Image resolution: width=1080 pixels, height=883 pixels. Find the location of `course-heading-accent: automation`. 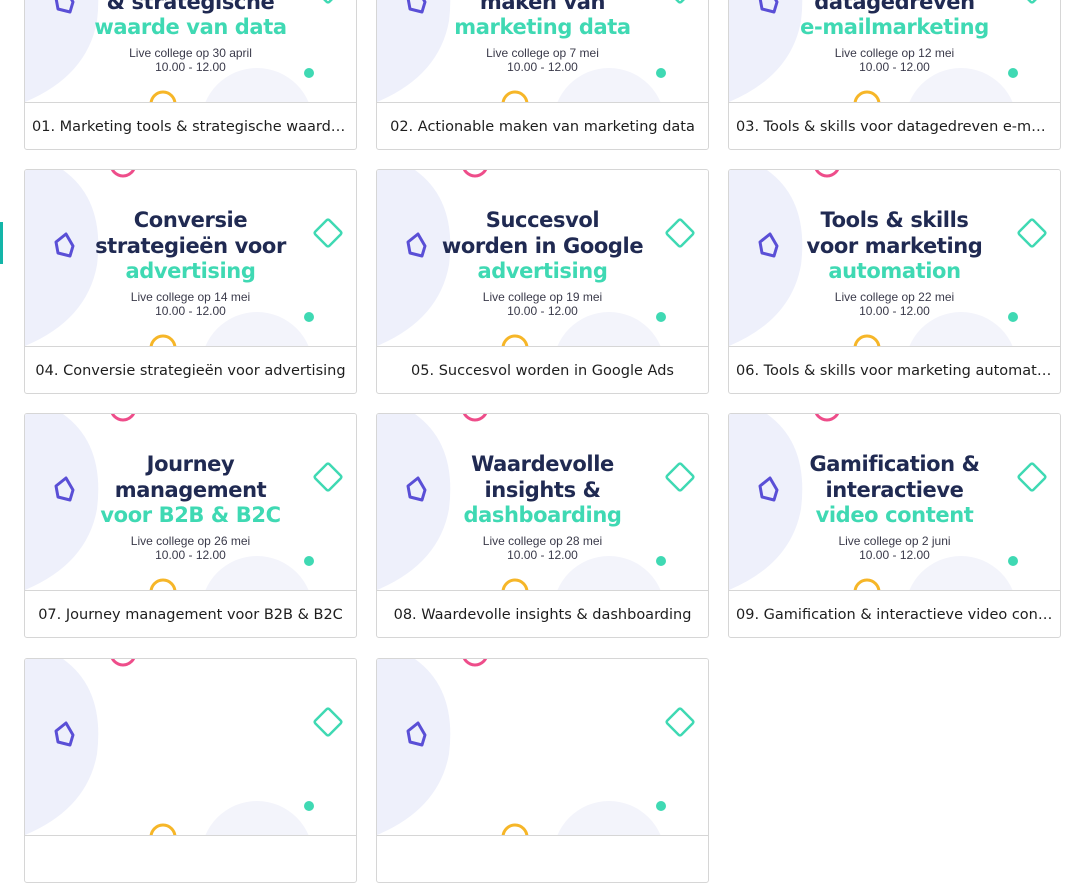

course-heading-accent: automation is located at coordinates (894, 271).